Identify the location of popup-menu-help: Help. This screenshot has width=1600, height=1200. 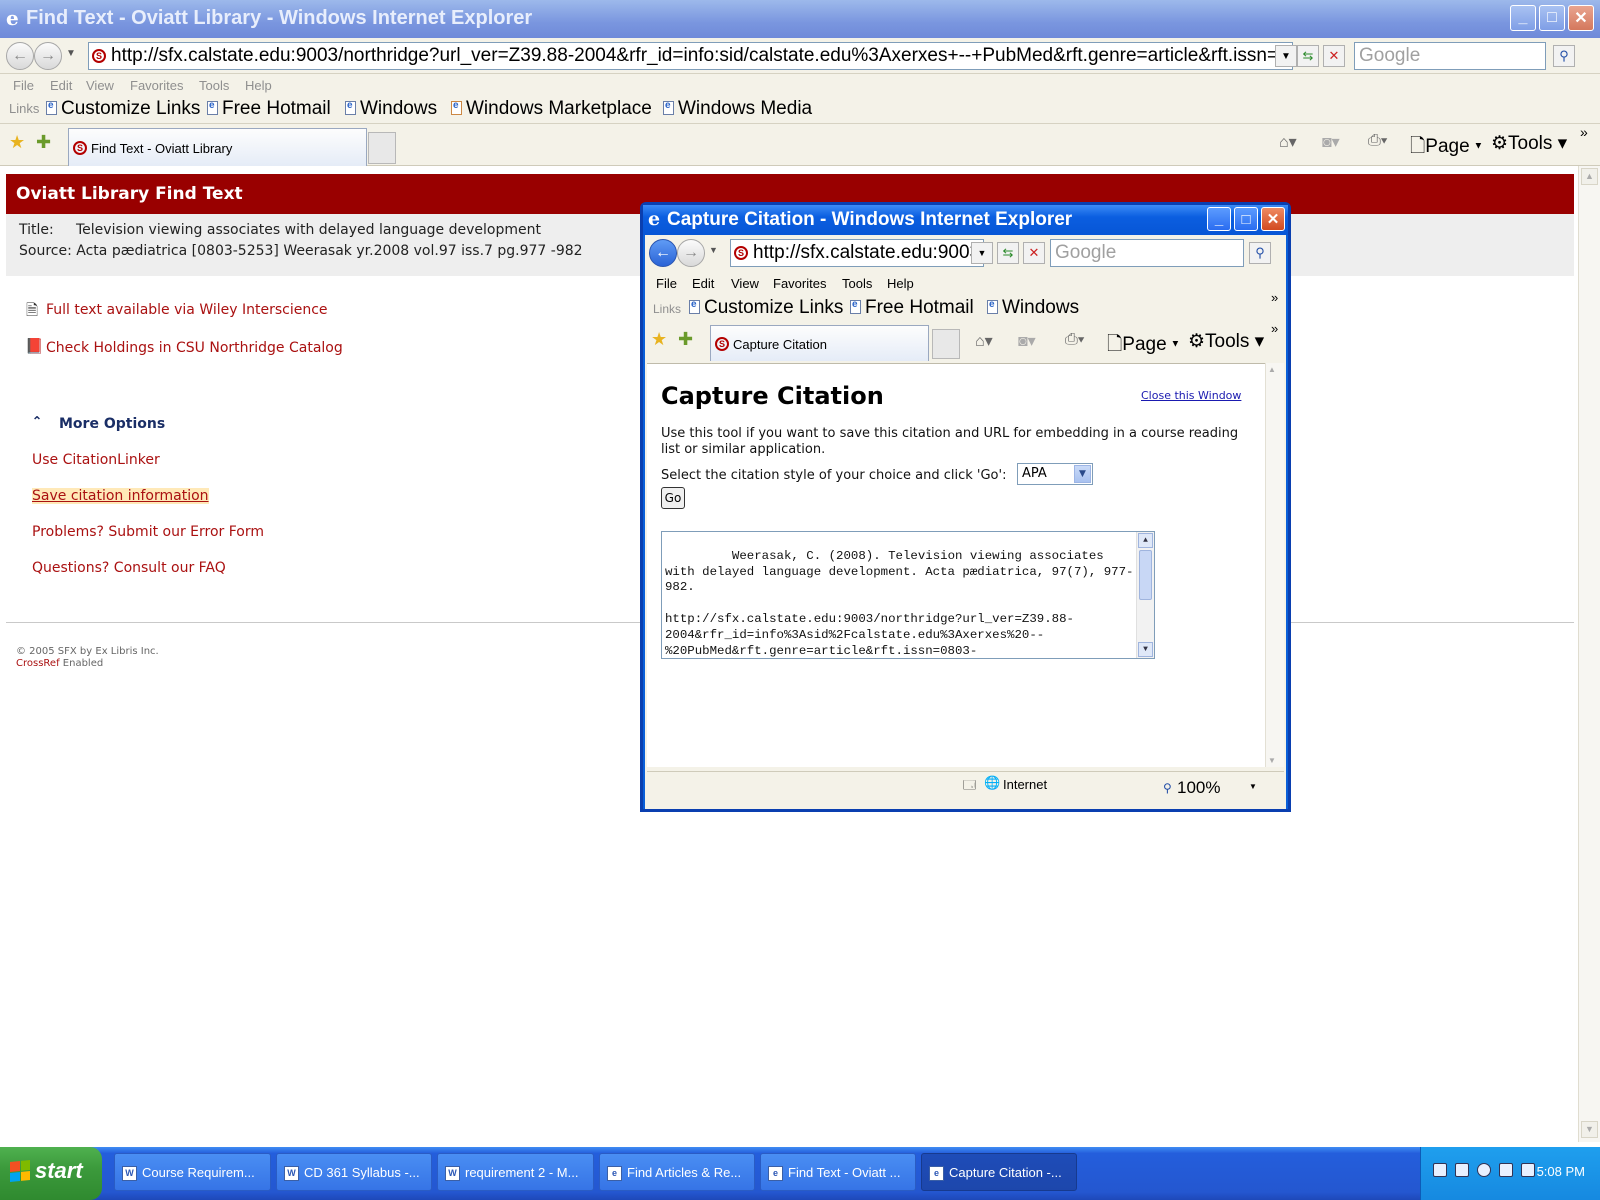
(900, 283).